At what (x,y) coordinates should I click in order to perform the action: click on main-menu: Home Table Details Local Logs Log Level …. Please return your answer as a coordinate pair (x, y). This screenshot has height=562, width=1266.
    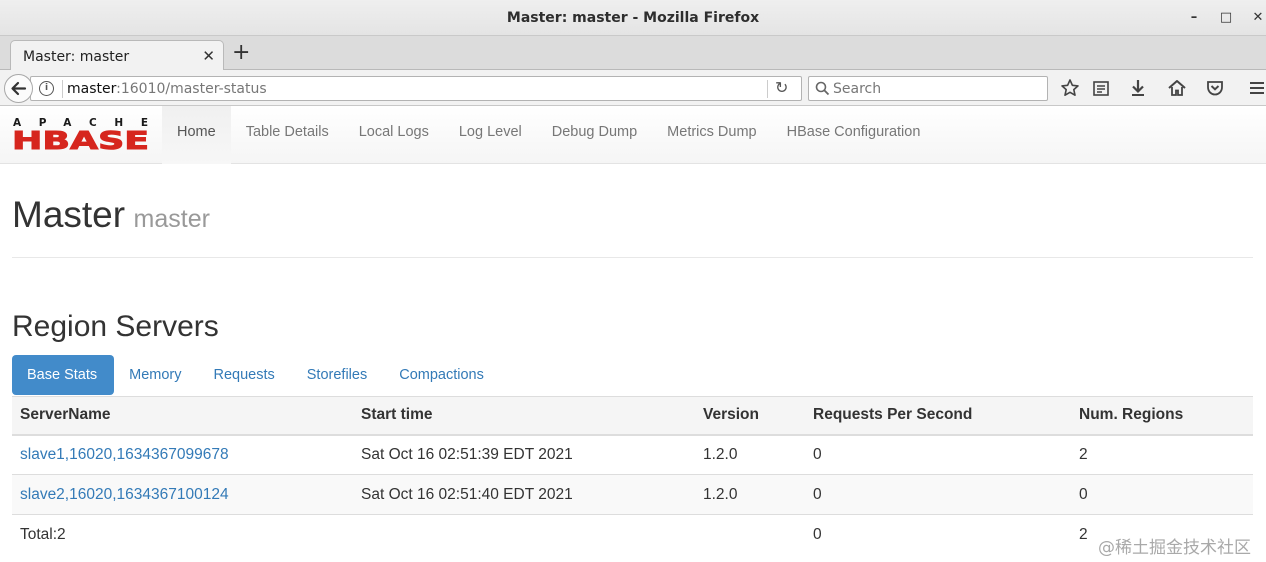
    Looking at the image, I should click on (548, 135).